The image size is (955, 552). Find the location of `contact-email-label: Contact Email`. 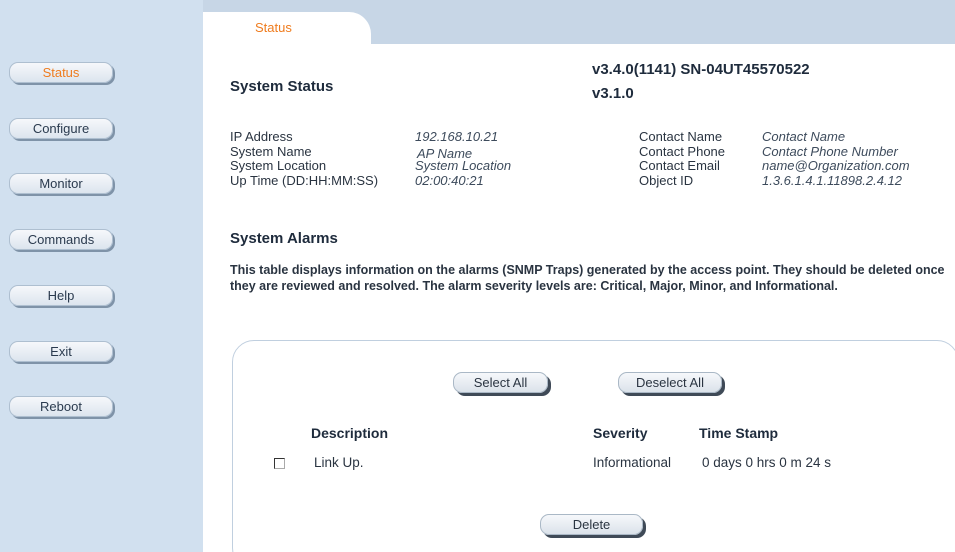

contact-email-label: Contact Email is located at coordinates (679, 165).